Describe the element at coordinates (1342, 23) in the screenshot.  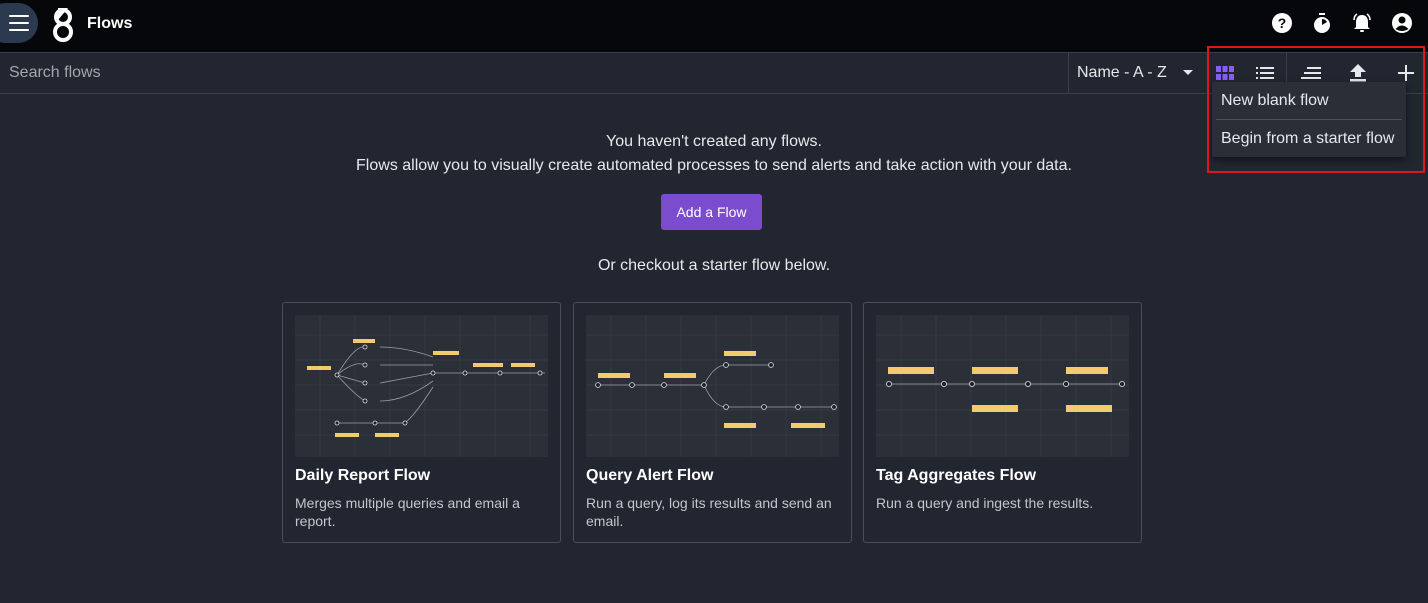
I see `top-icons: ?` at that location.